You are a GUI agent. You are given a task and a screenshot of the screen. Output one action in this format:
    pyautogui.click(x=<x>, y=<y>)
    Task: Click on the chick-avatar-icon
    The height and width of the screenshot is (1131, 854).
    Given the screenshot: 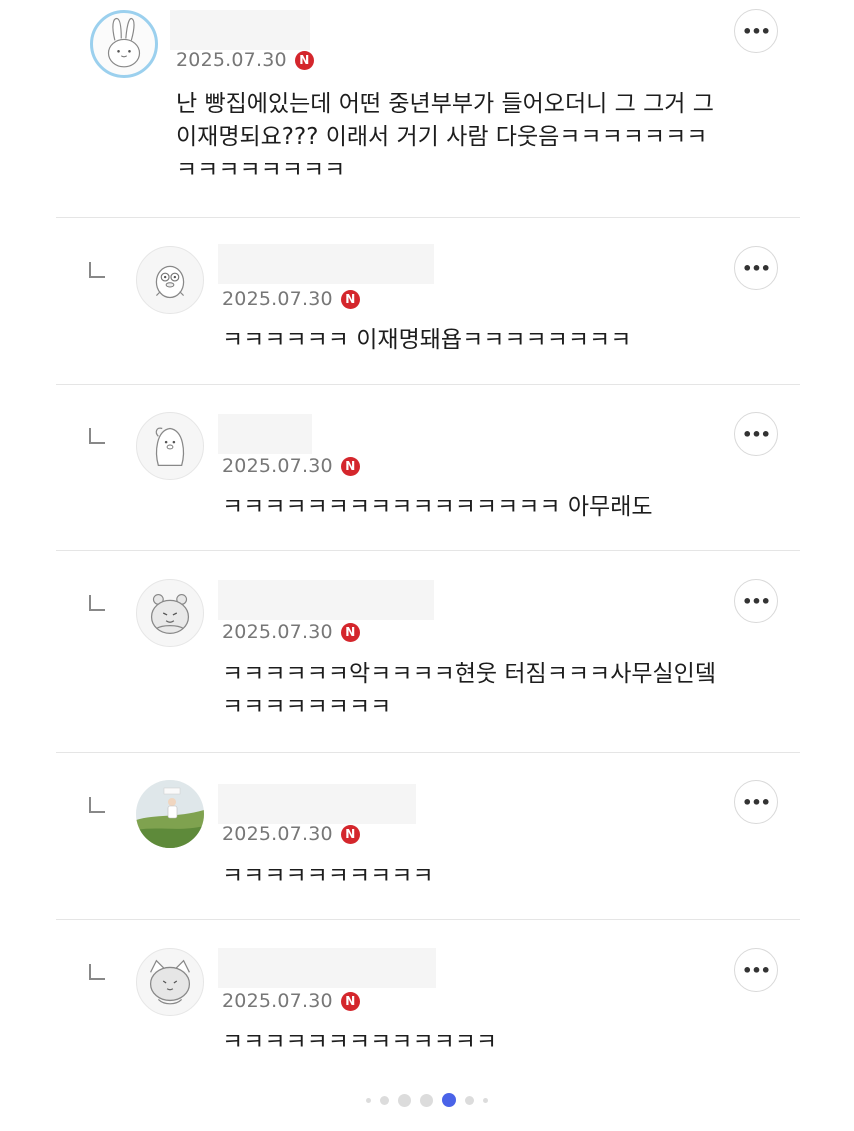 What is the action you would take?
    pyautogui.click(x=170, y=282)
    